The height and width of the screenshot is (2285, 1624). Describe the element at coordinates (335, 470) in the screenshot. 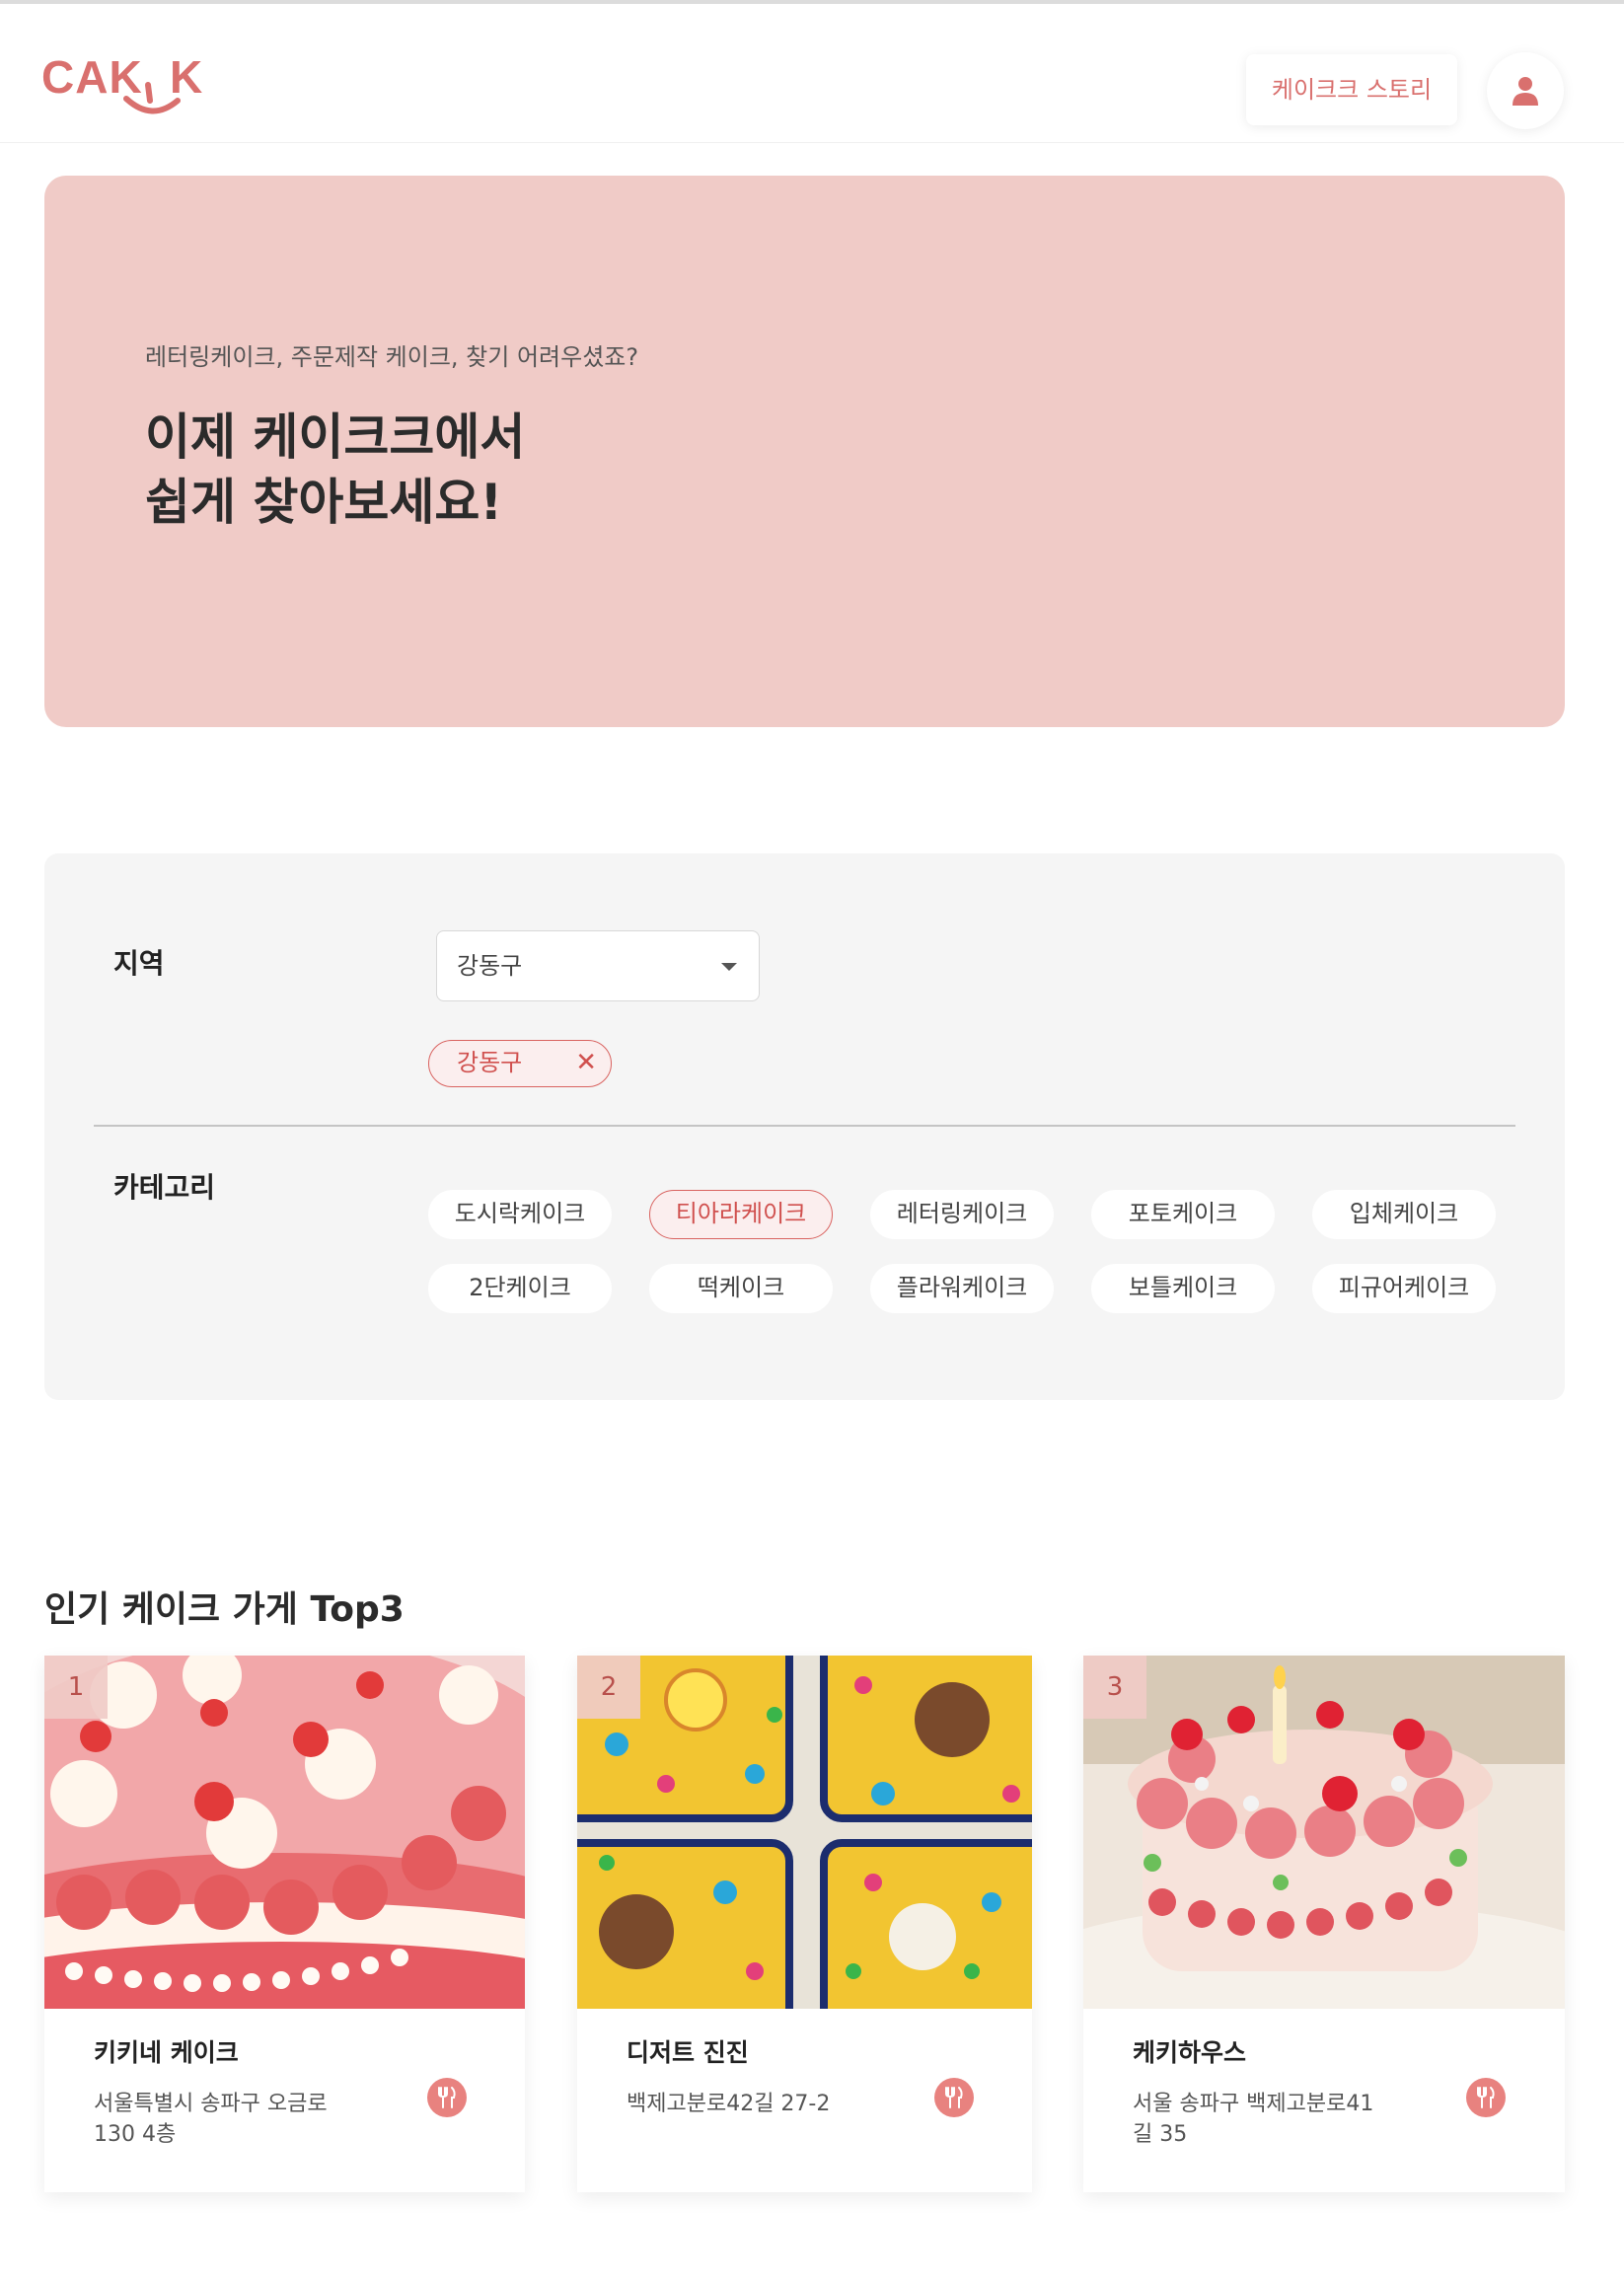

I see `hero-title: 이제 케이크크에서 쉽게 찾아보세요!` at that location.